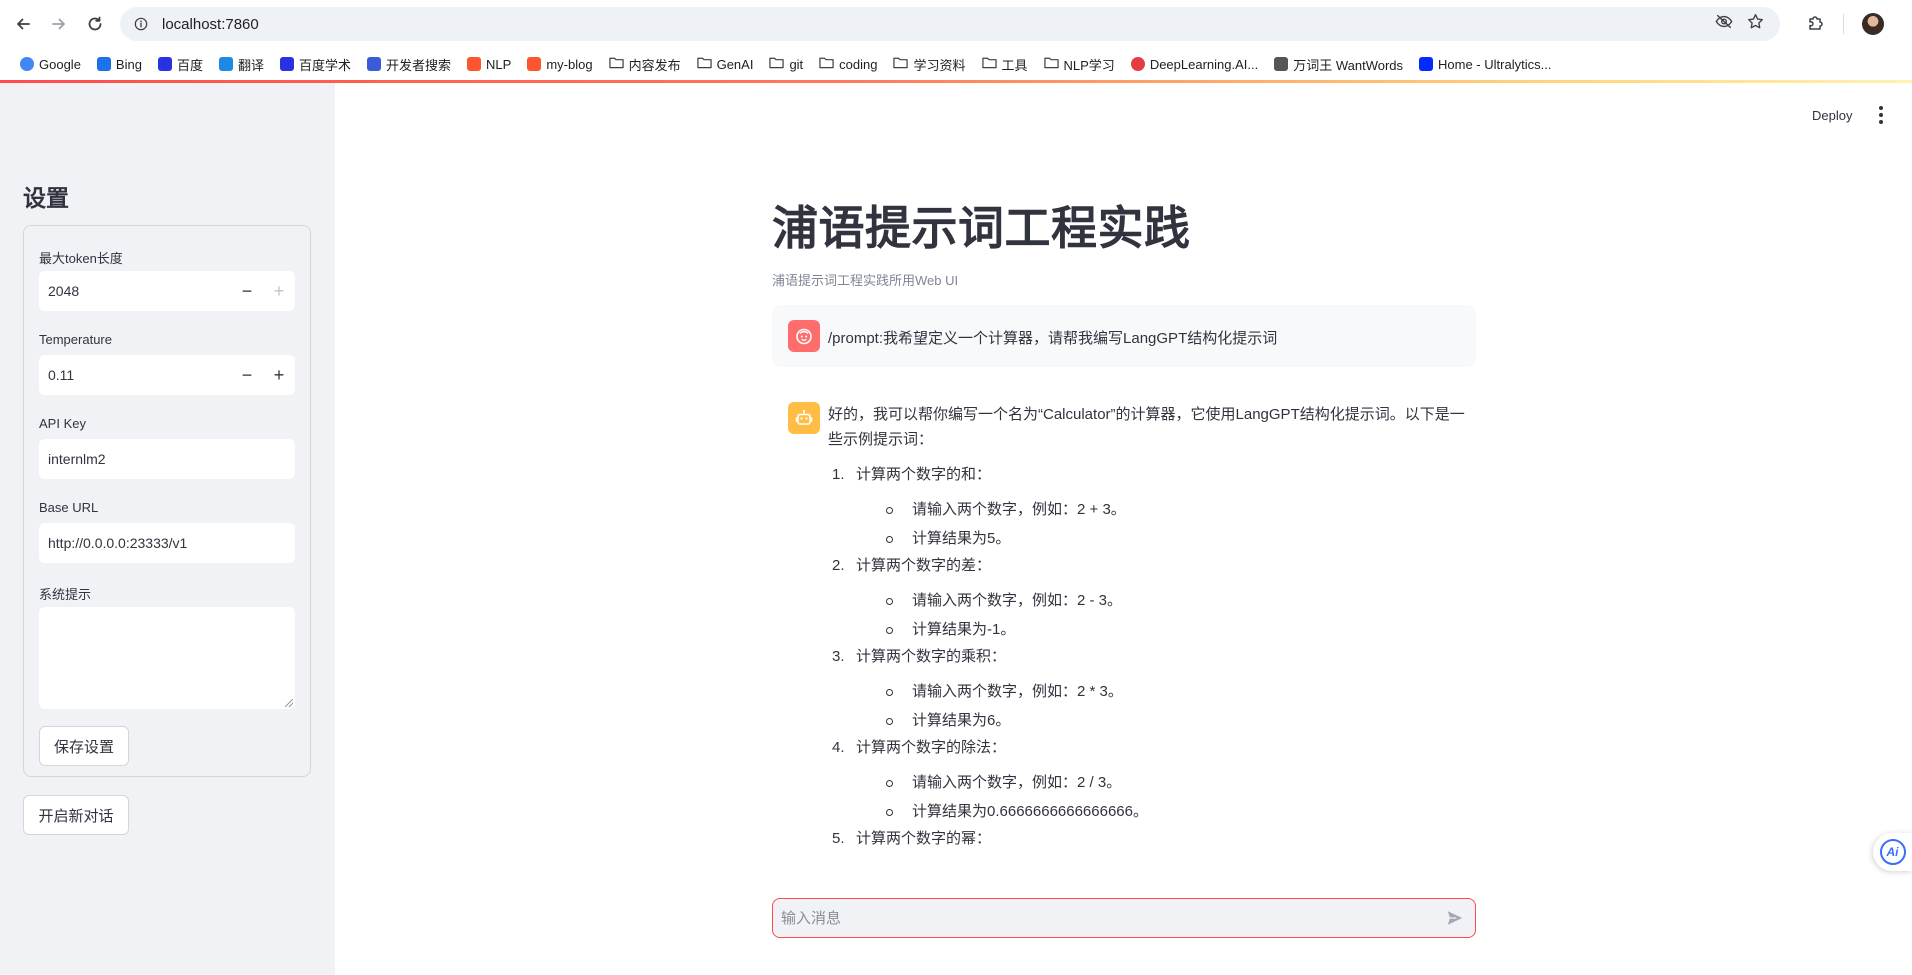  Describe the element at coordinates (167, 658) in the screenshot. I see `system-prompt-textarea` at that location.